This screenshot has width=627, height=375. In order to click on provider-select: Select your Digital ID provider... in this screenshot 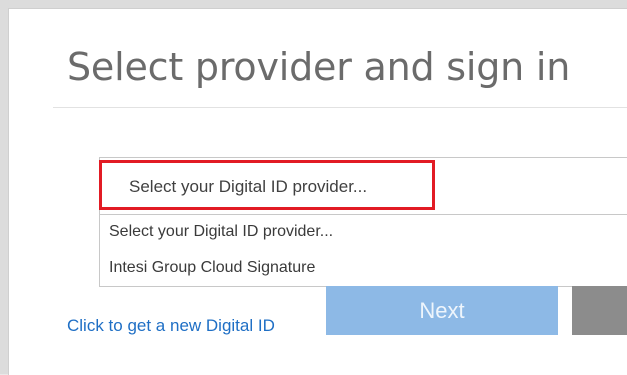, I will do `click(363, 186)`.